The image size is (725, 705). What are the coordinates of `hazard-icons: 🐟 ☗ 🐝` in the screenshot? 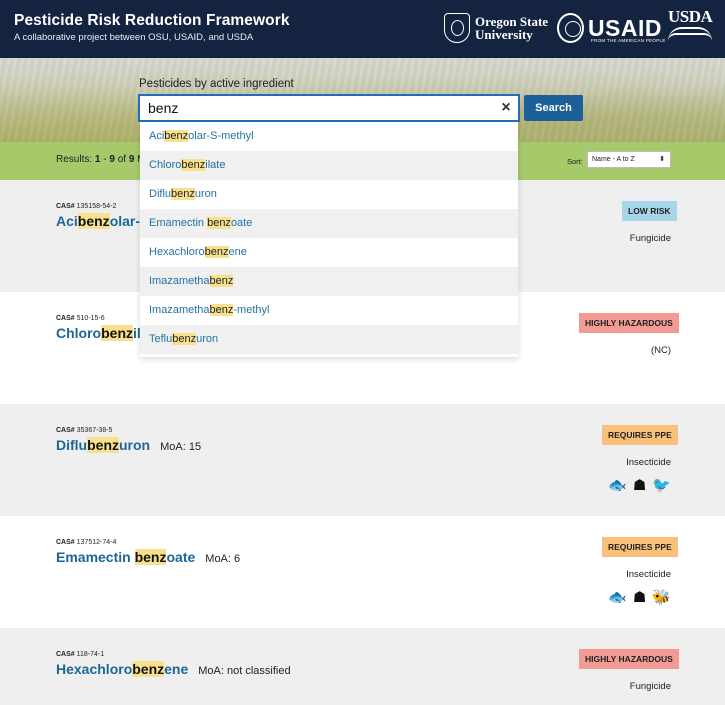 It's located at (639, 598).